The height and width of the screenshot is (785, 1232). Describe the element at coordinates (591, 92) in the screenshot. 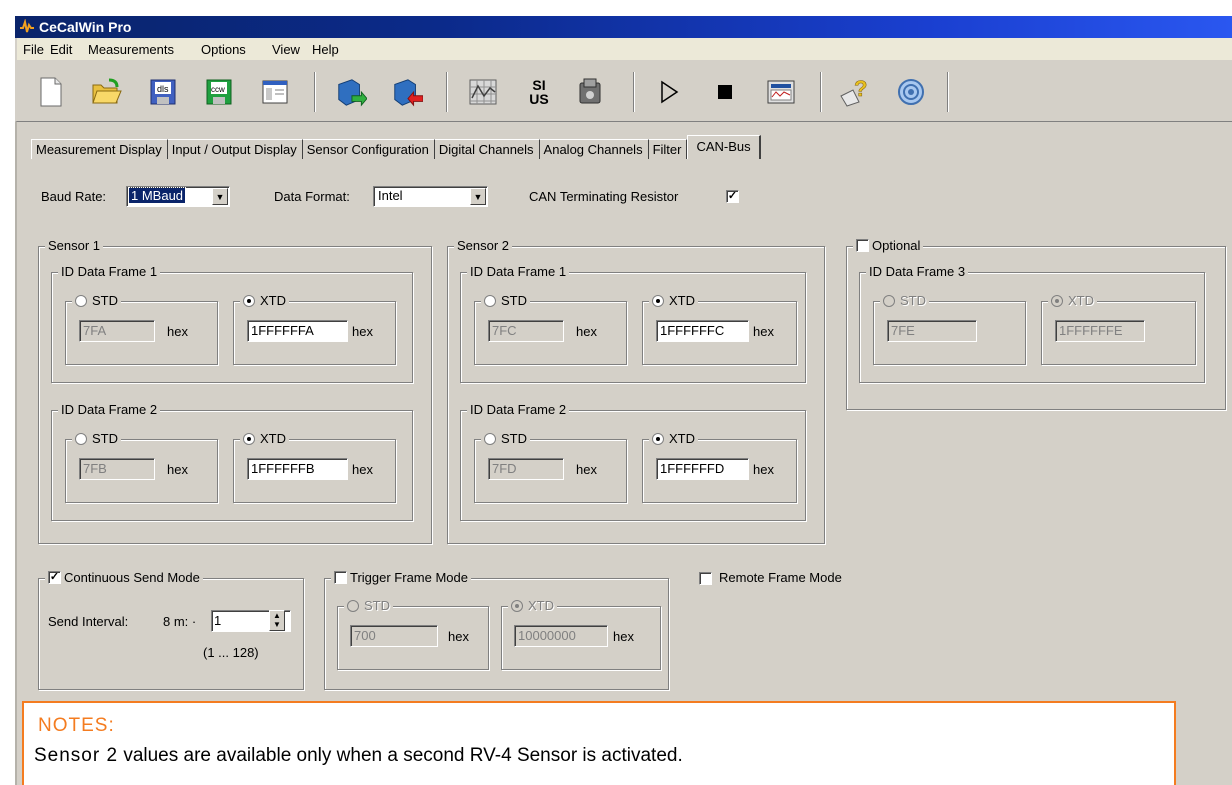

I see `sensor-device-icon` at that location.